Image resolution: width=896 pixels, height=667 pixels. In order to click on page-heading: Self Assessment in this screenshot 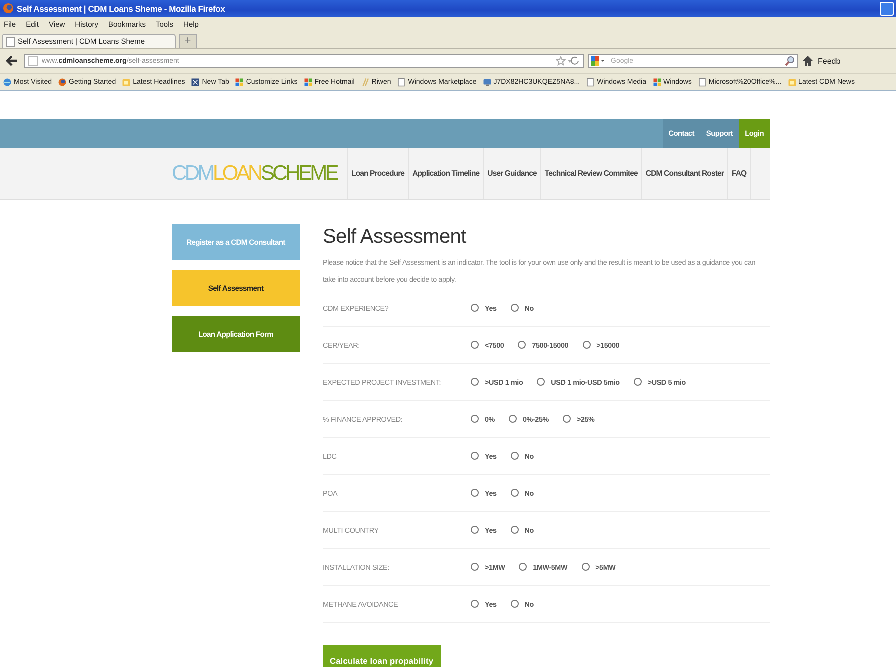, I will do `click(395, 237)`.